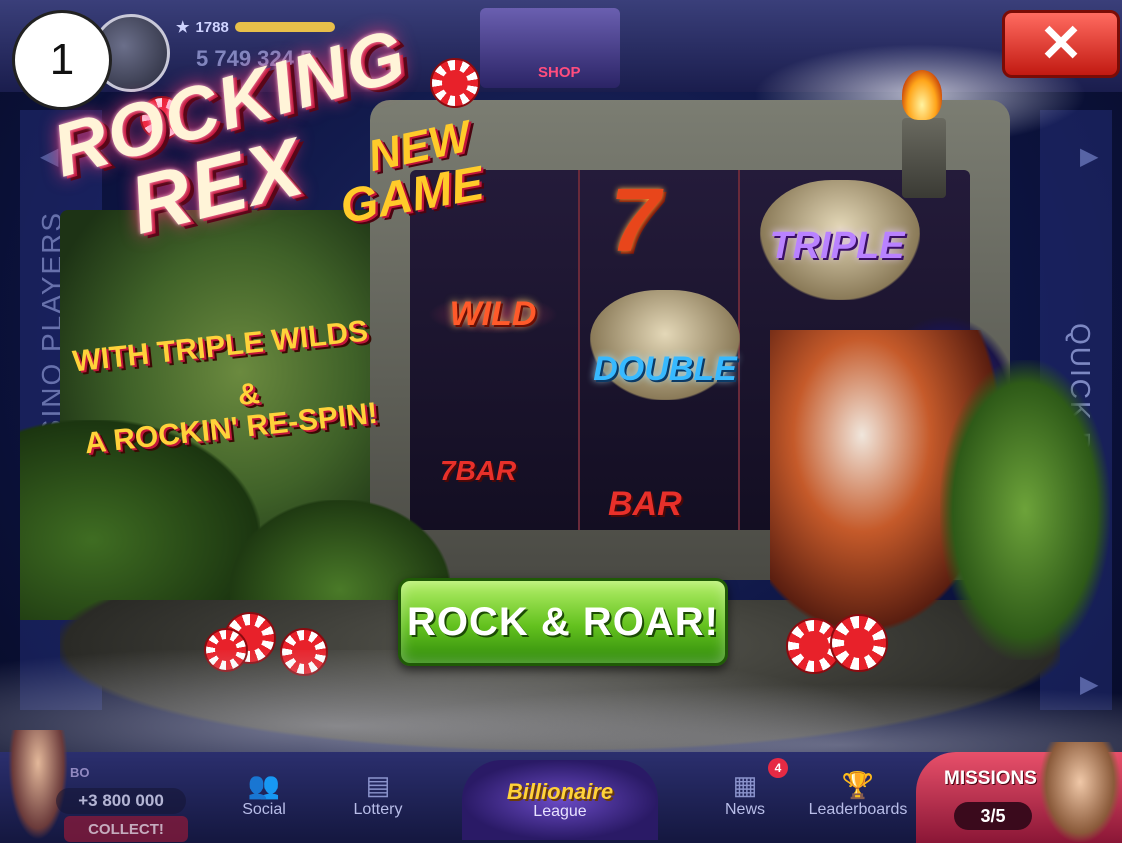 Image resolution: width=1122 pixels, height=843 pixels. I want to click on rock-and-roar-button: ROCK & ROAR!, so click(563, 622).